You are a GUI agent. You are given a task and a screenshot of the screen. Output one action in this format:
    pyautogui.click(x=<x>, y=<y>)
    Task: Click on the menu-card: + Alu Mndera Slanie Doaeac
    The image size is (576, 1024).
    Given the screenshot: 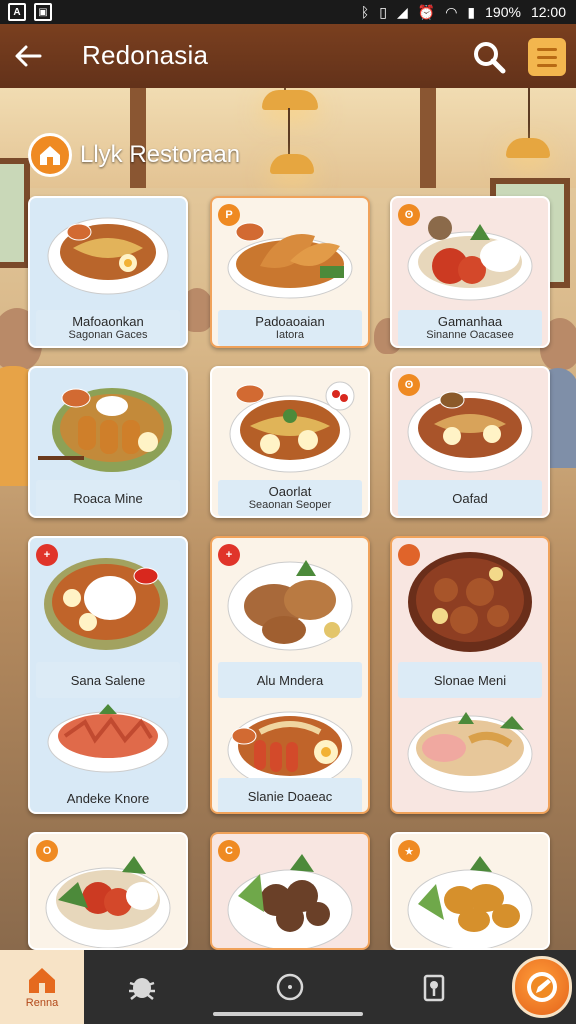 What is the action you would take?
    pyautogui.click(x=290, y=675)
    